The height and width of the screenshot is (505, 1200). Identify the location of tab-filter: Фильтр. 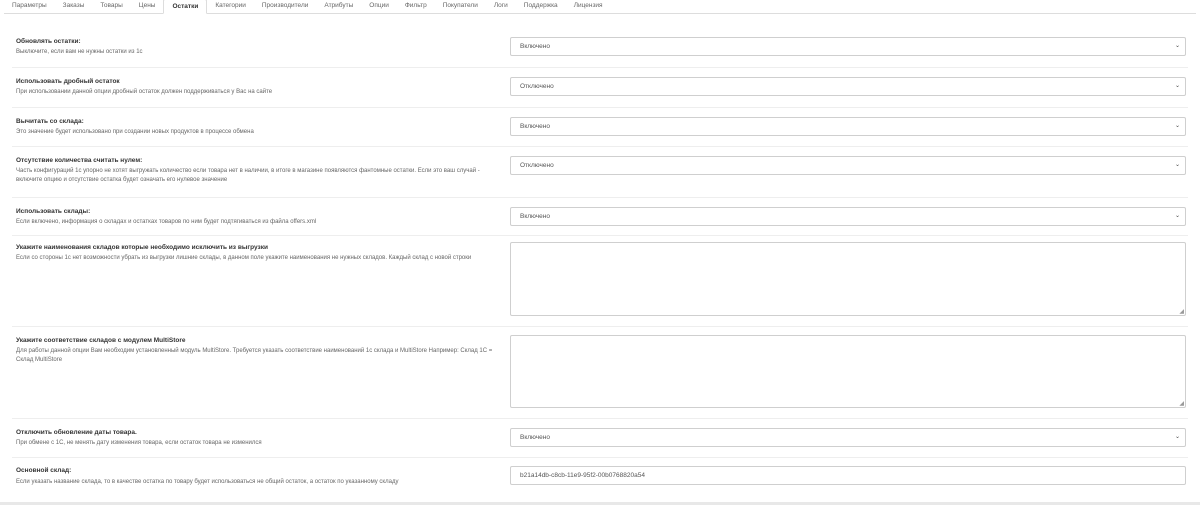
(416, 6).